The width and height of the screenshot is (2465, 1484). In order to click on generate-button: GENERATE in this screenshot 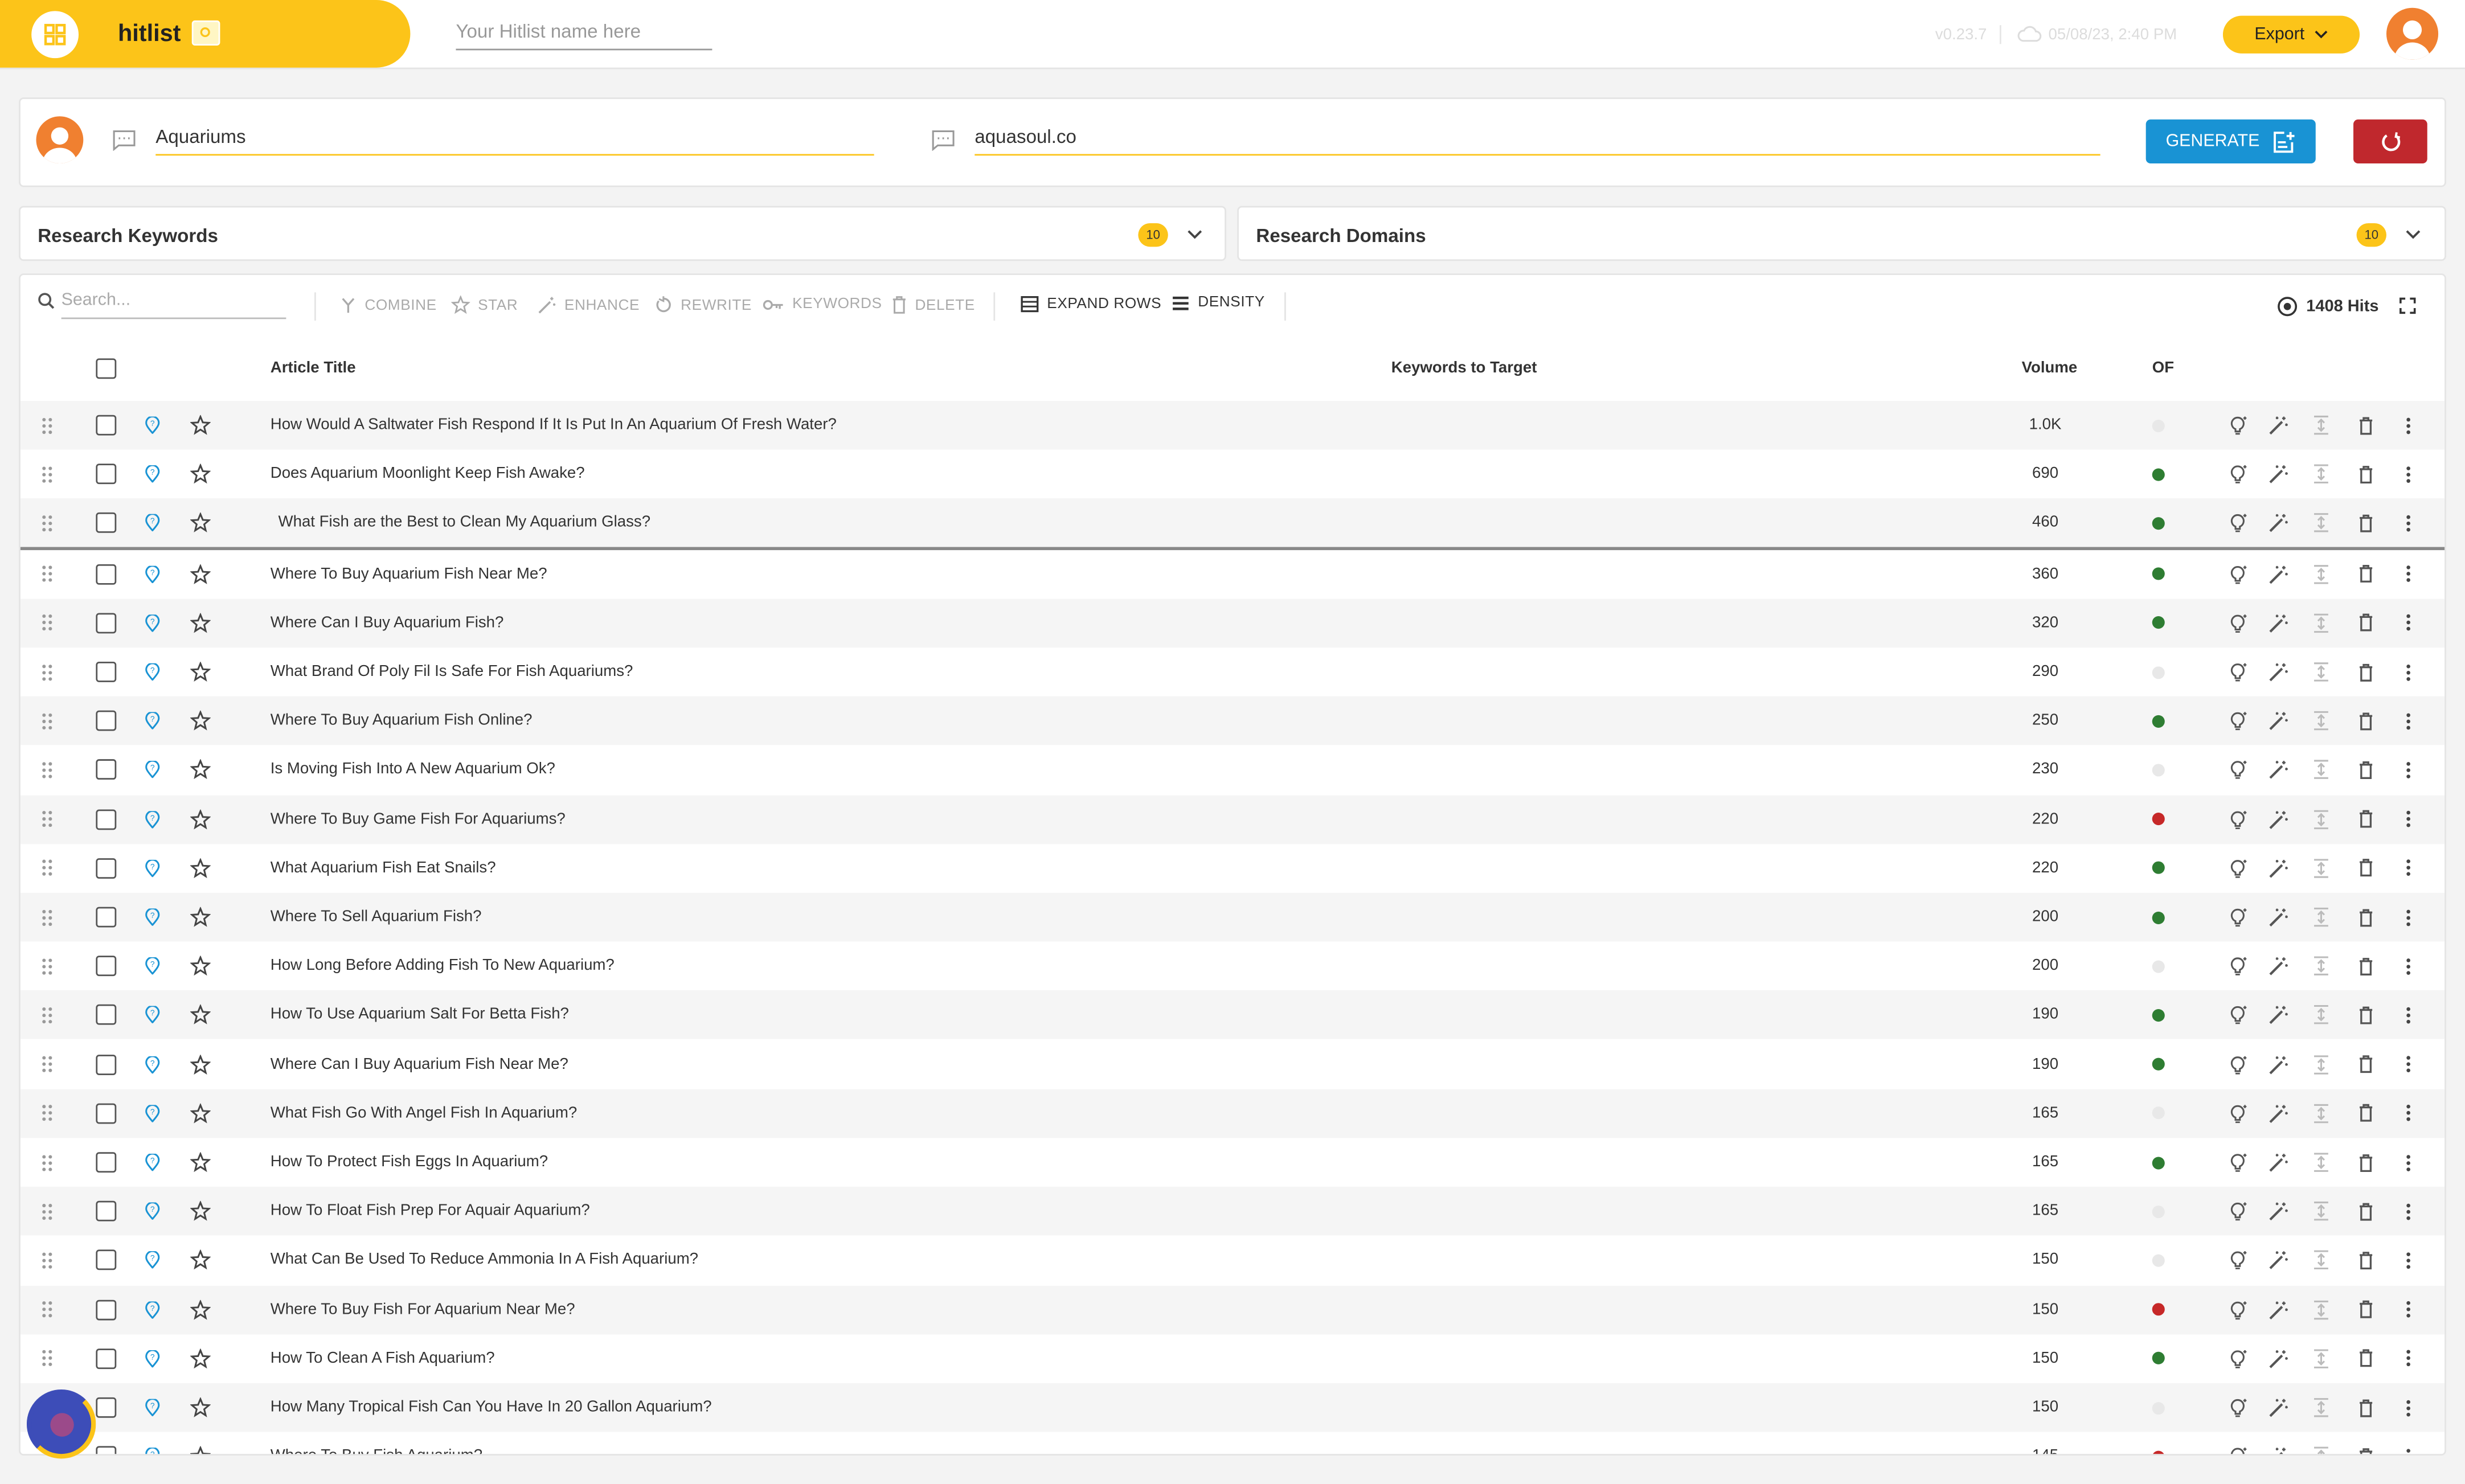, I will do `click(2230, 141)`.